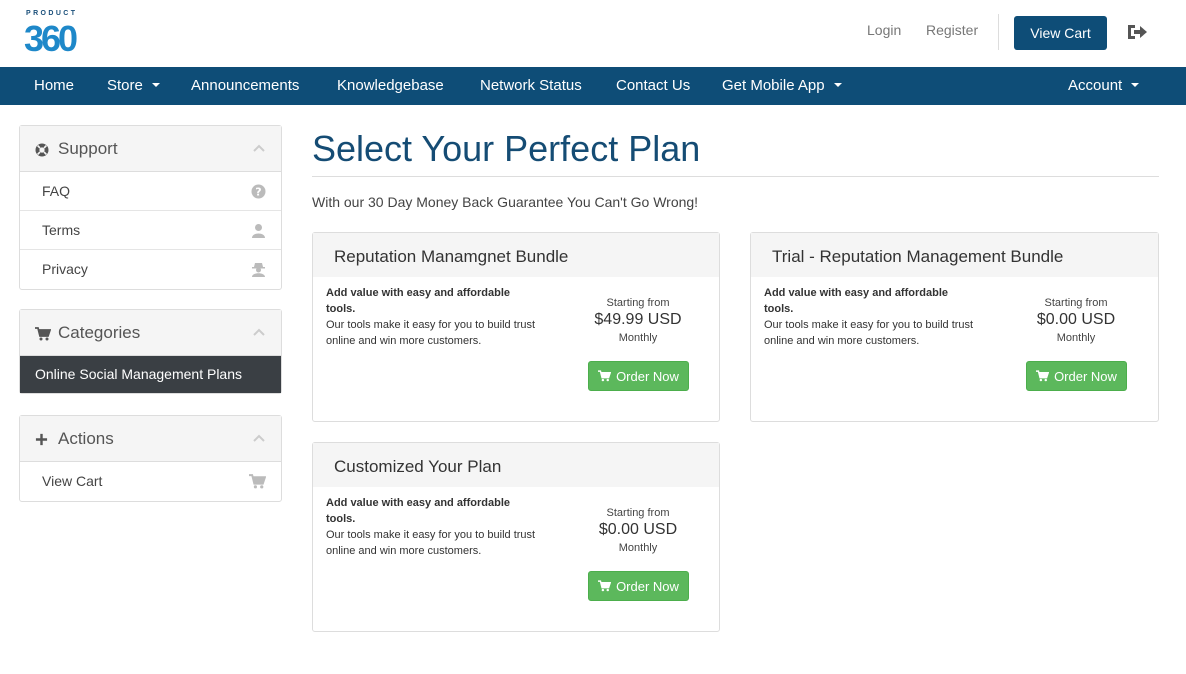 The width and height of the screenshot is (1186, 674). I want to click on sidebar-item-terms: Terms, so click(150, 230).